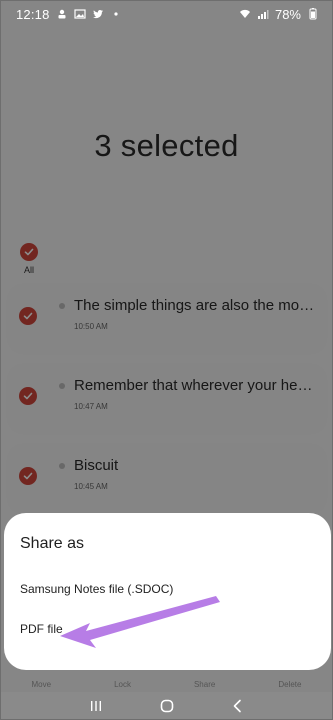  Describe the element at coordinates (33, 14) in the screenshot. I see `status-time: 12:18` at that location.